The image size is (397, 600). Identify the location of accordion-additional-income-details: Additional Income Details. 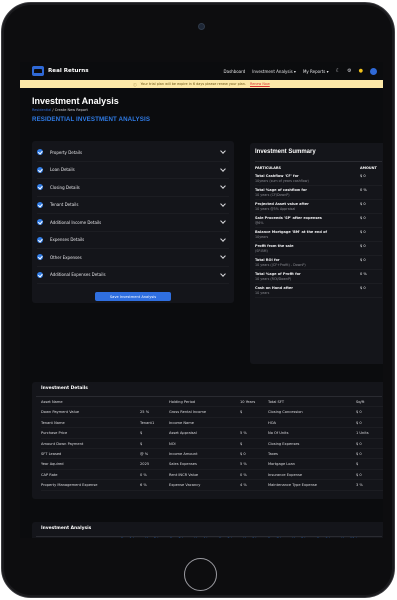
(133, 223).